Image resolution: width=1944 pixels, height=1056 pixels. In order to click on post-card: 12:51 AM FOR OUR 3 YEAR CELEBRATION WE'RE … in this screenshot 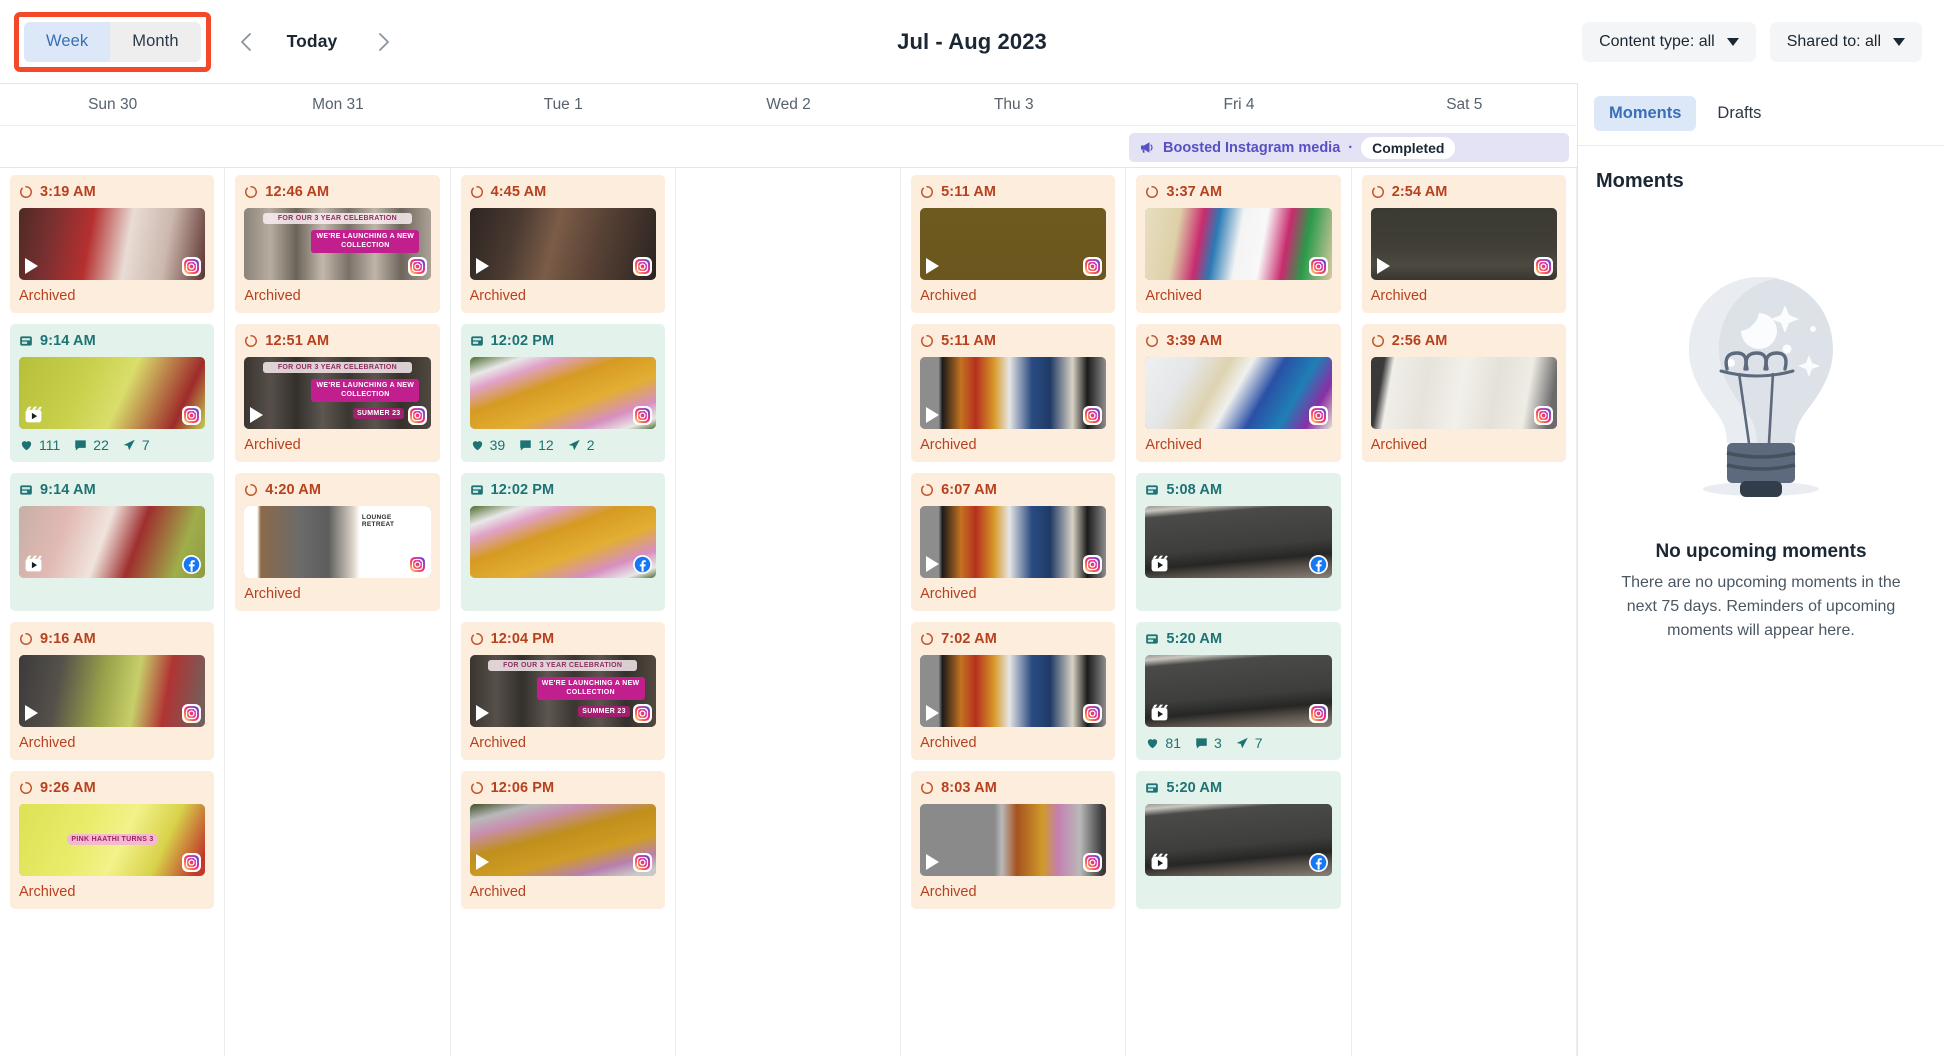, I will do `click(337, 393)`.